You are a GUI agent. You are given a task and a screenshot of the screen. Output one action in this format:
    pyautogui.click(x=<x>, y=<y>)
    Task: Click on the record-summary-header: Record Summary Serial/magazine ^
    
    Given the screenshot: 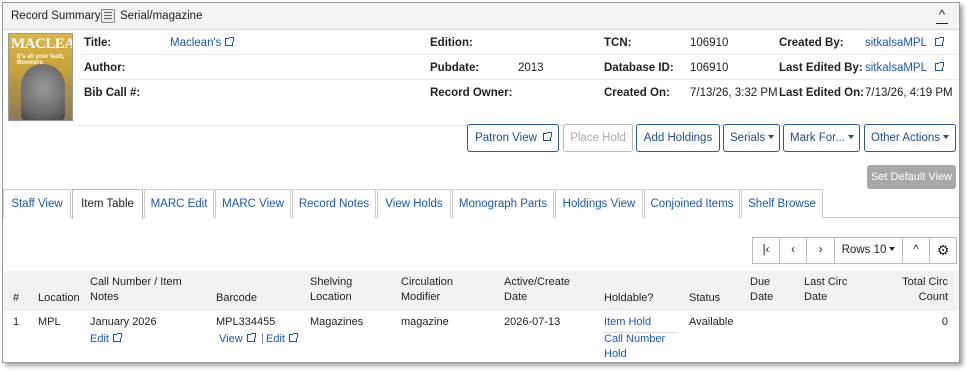 What is the action you would take?
    pyautogui.click(x=481, y=16)
    